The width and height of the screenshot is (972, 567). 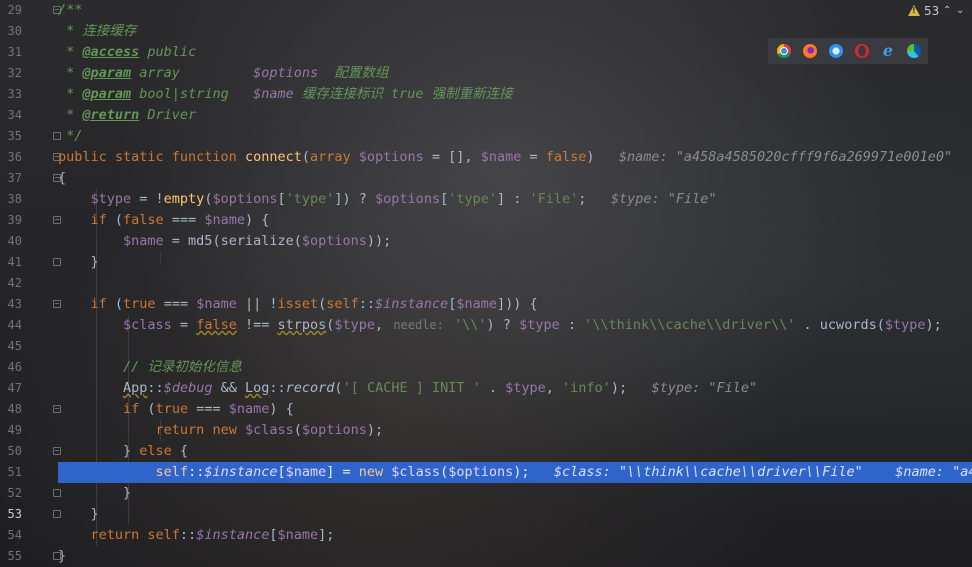 What do you see at coordinates (533, 472) in the screenshot?
I see `code-token: );` at bounding box center [533, 472].